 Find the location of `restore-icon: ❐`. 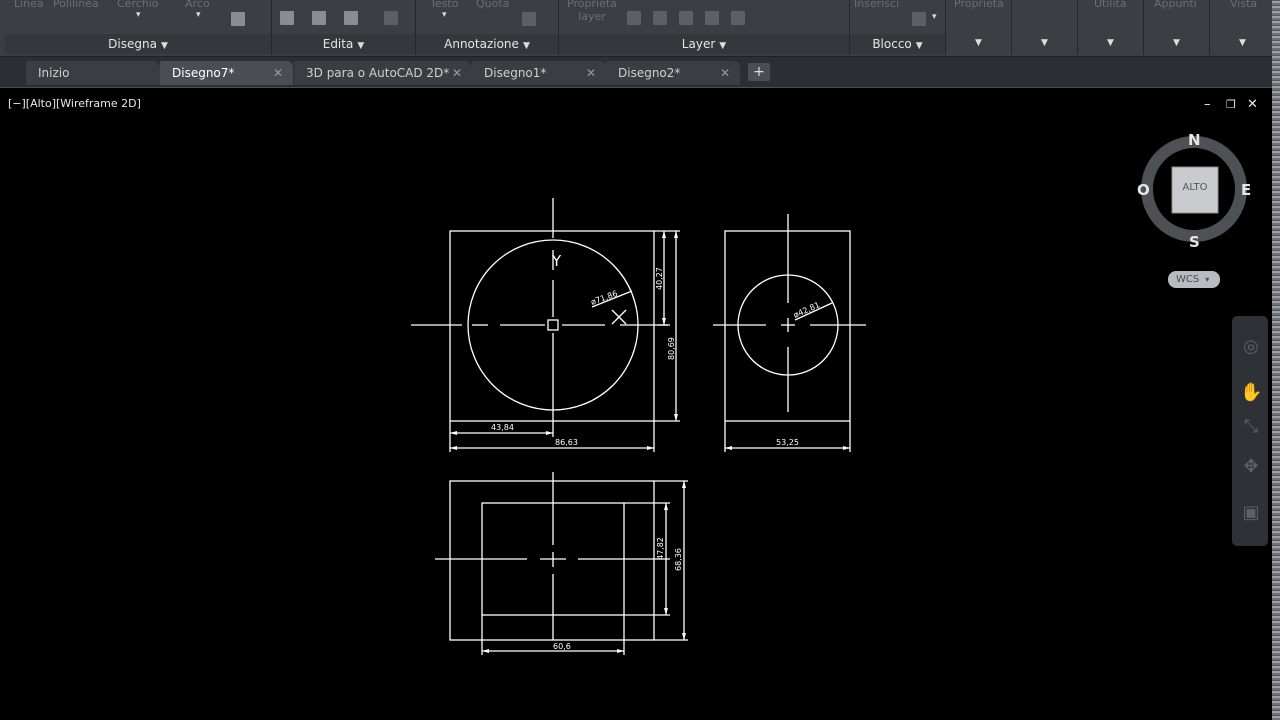

restore-icon: ❐ is located at coordinates (1231, 104).